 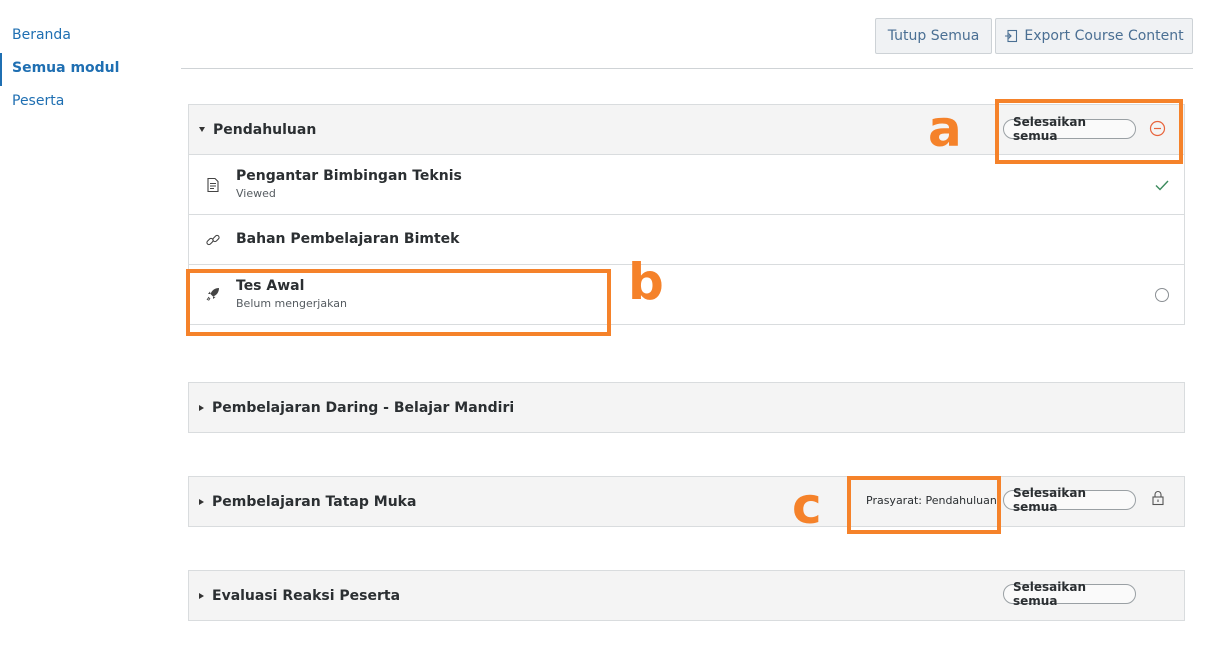 I want to click on activity-title: Bahan Pembelajaran Bimtek, so click(x=347, y=239).